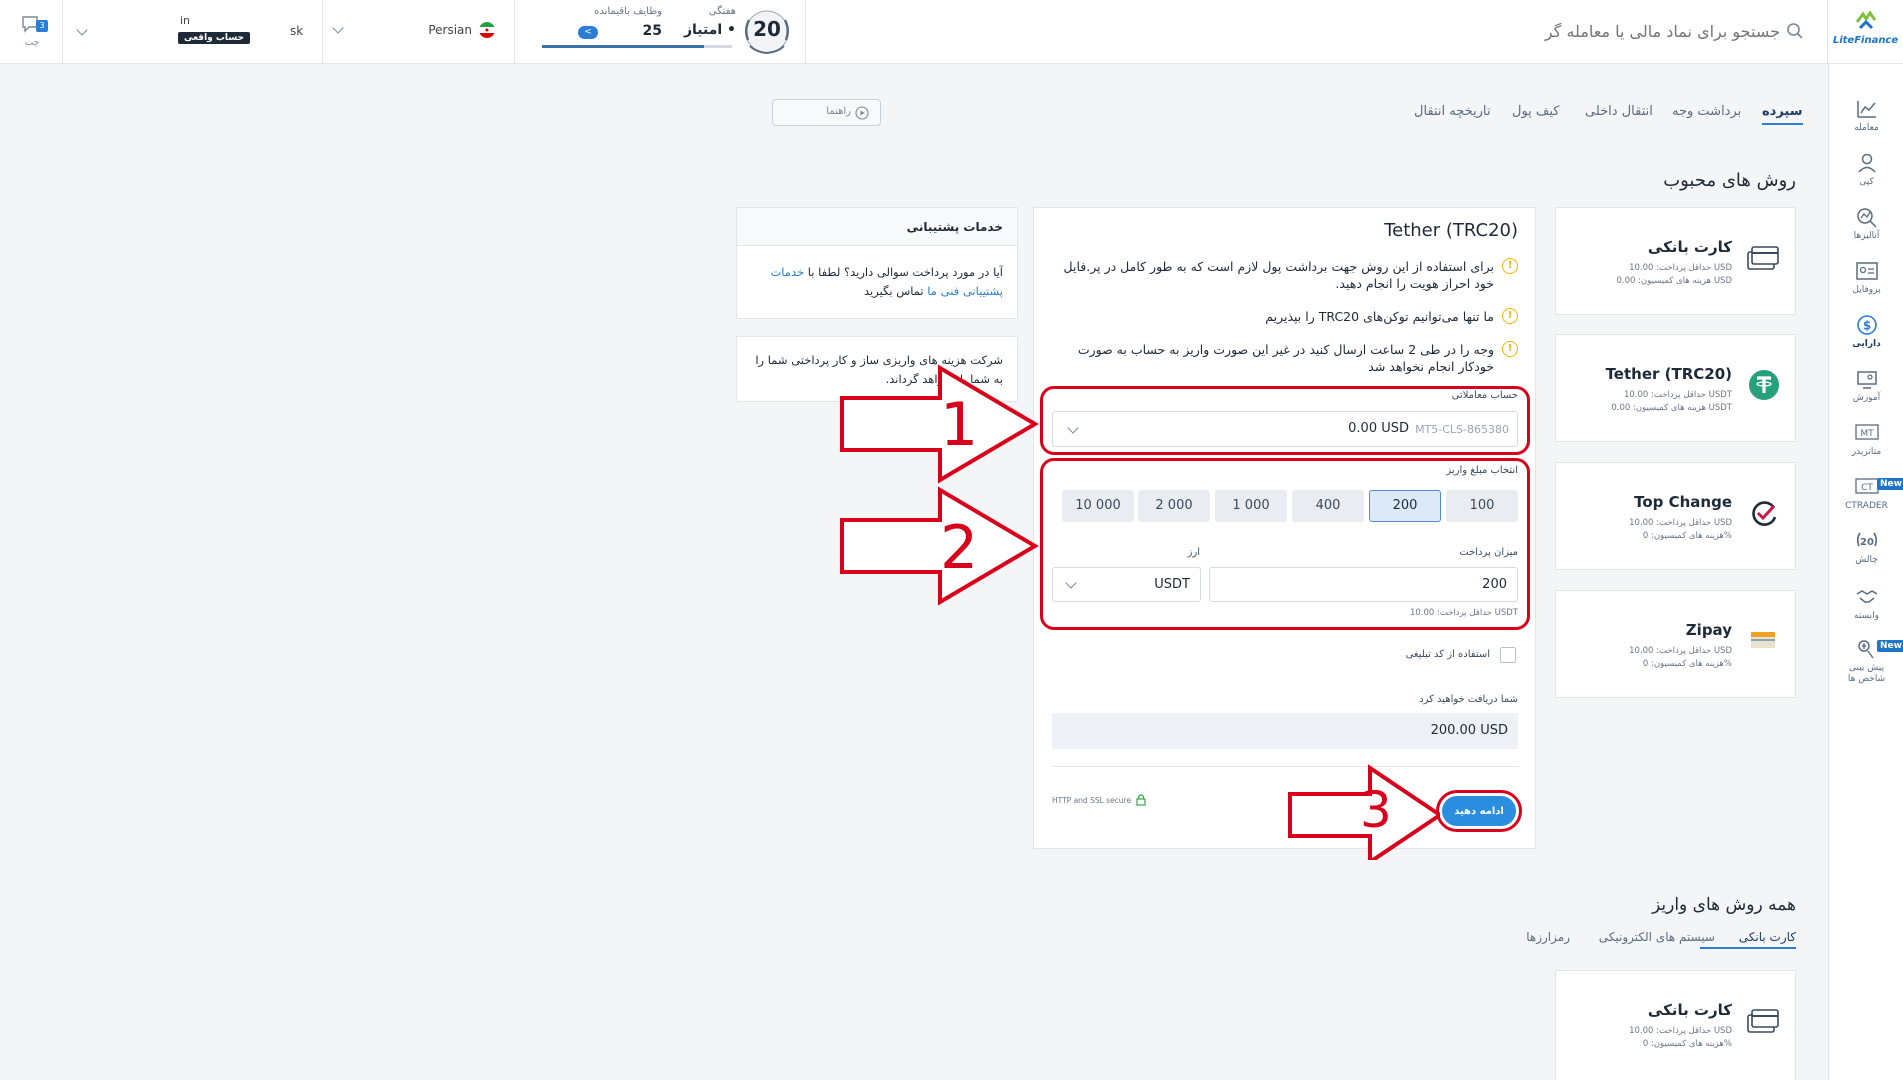 This screenshot has height=1080, width=1903. I want to click on tether-icon, so click(1764, 385).